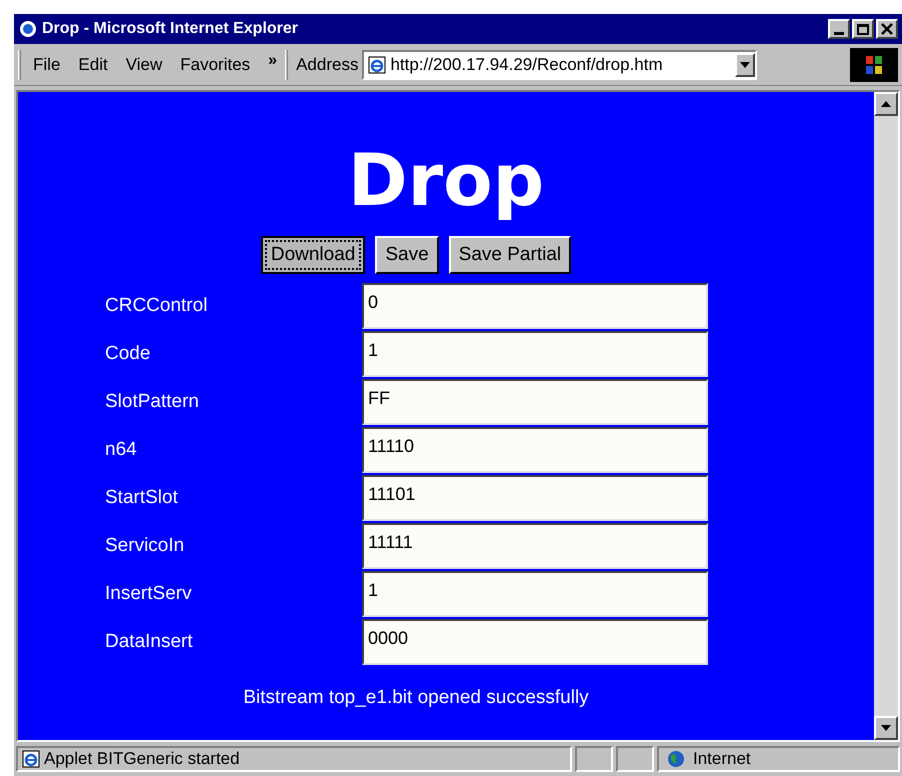  What do you see at coordinates (778, 759) in the screenshot?
I see `zone-panel: Internet` at bounding box center [778, 759].